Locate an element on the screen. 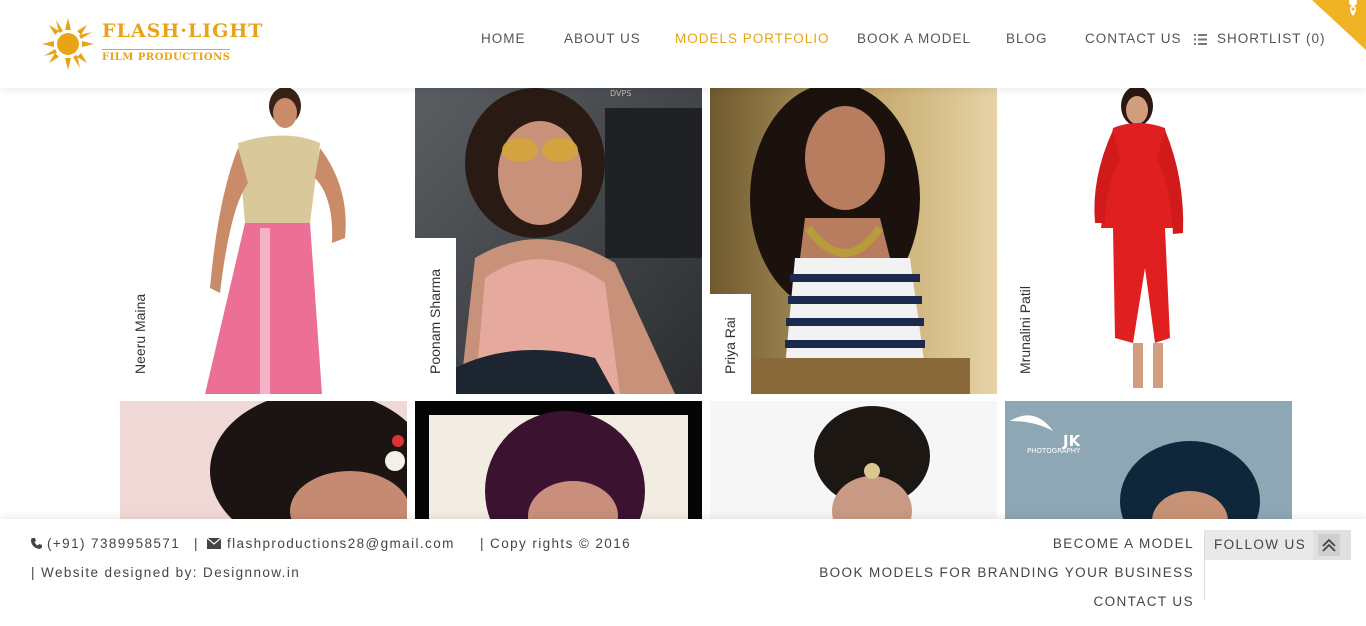  follow-us-label: FOLLOW US is located at coordinates (1260, 544).